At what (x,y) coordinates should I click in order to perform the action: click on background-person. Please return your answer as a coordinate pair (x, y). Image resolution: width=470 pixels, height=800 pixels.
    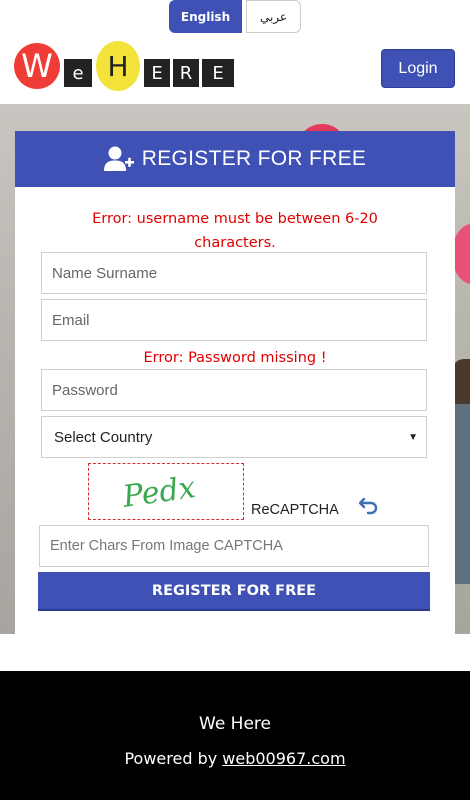
    Looking at the image, I should click on (462, 494).